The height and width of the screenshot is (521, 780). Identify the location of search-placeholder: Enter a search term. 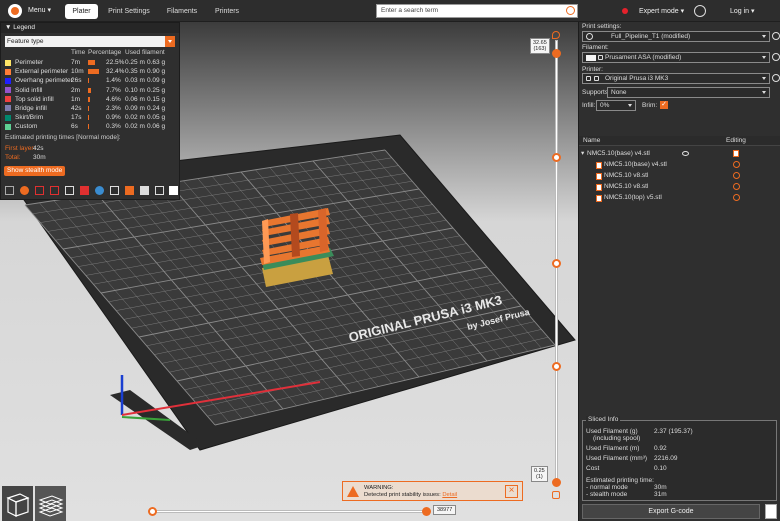
(410, 10).